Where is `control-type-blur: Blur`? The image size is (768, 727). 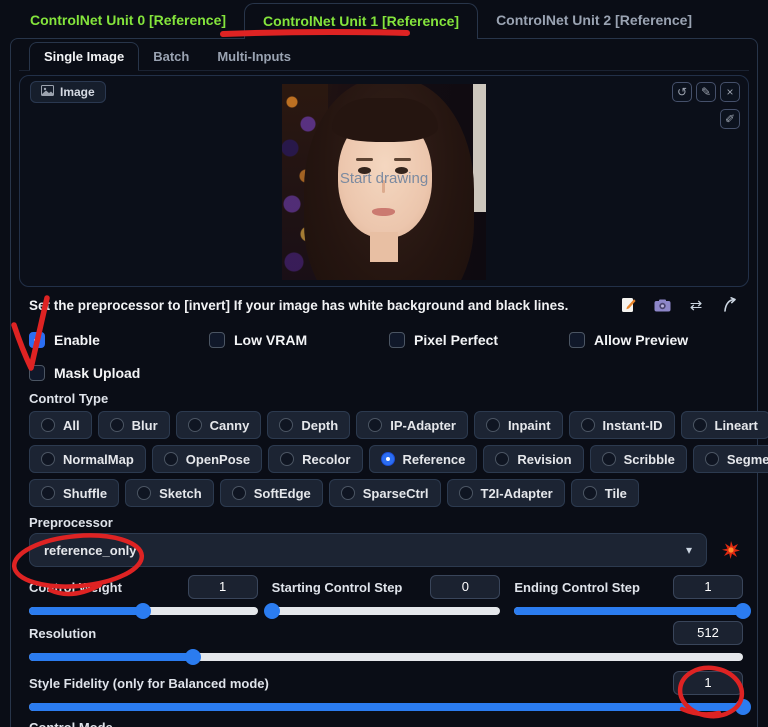
control-type-blur: Blur is located at coordinates (133, 425).